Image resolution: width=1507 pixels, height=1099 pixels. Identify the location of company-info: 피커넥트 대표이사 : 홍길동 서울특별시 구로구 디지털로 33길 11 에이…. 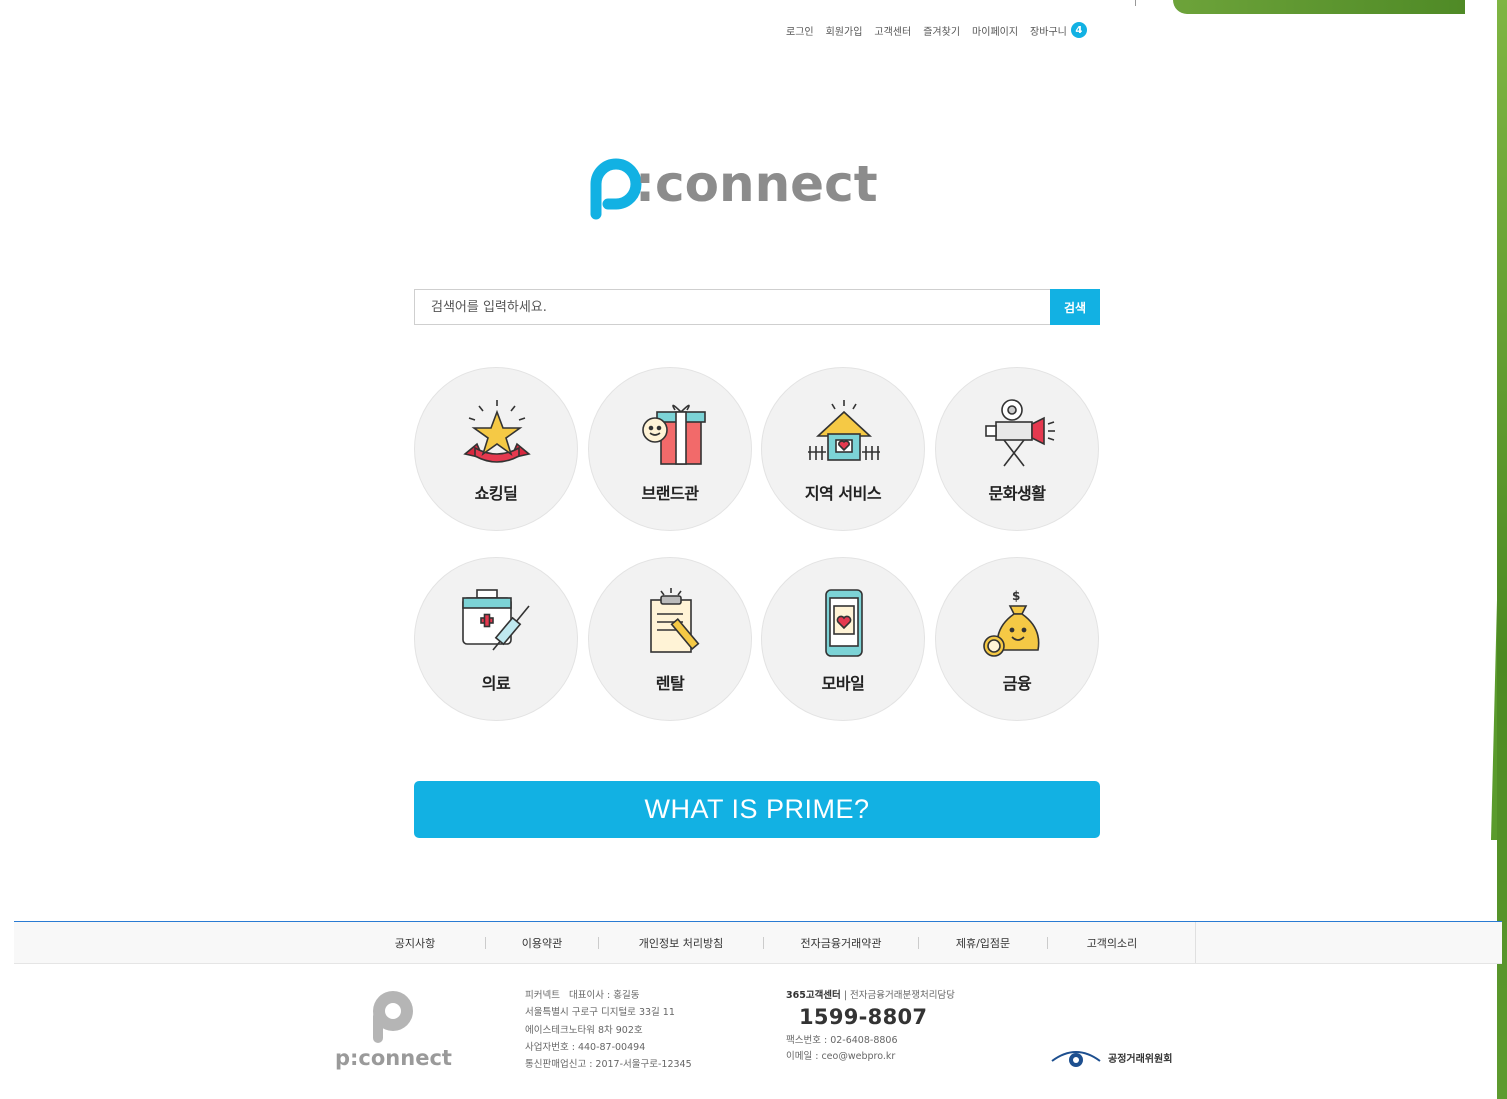
(608, 1030).